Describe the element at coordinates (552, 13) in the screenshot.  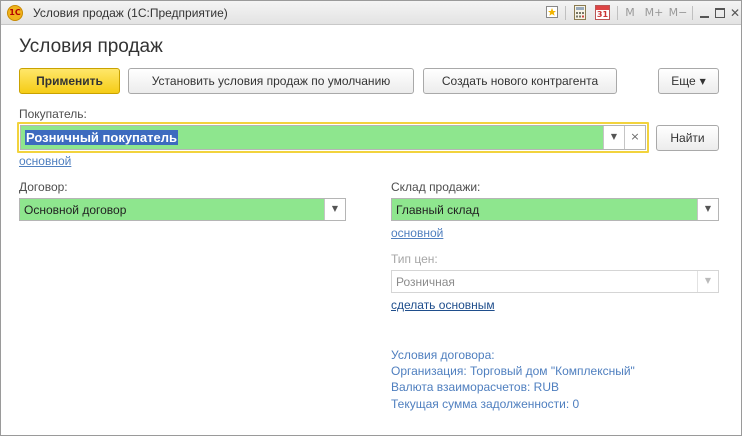
I see `bookmark-icon` at that location.